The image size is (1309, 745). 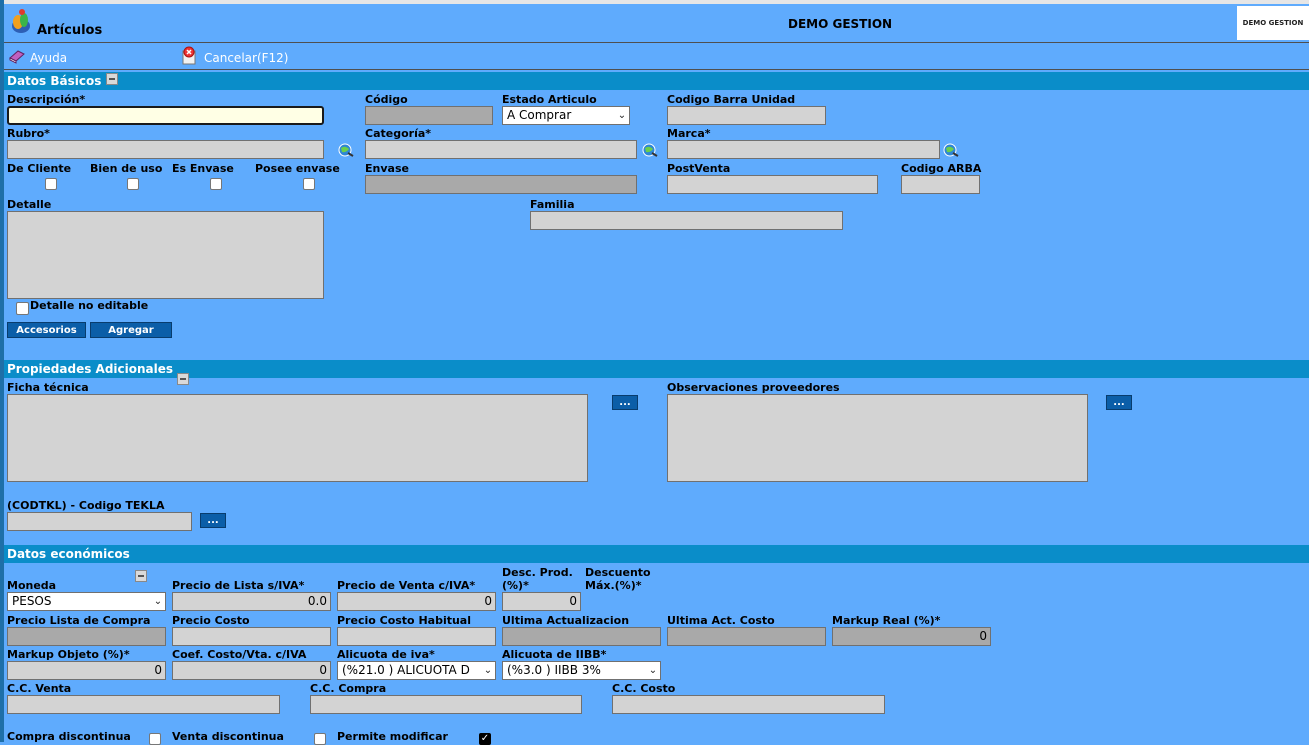 I want to click on venta-disc-checkbox, so click(x=320, y=739).